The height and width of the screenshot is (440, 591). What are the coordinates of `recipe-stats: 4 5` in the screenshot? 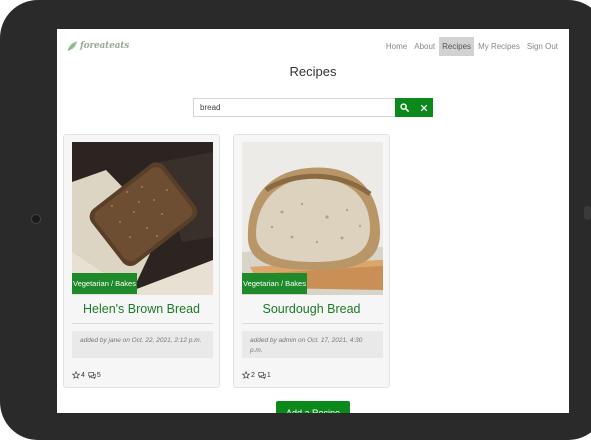 It's located at (88, 375).